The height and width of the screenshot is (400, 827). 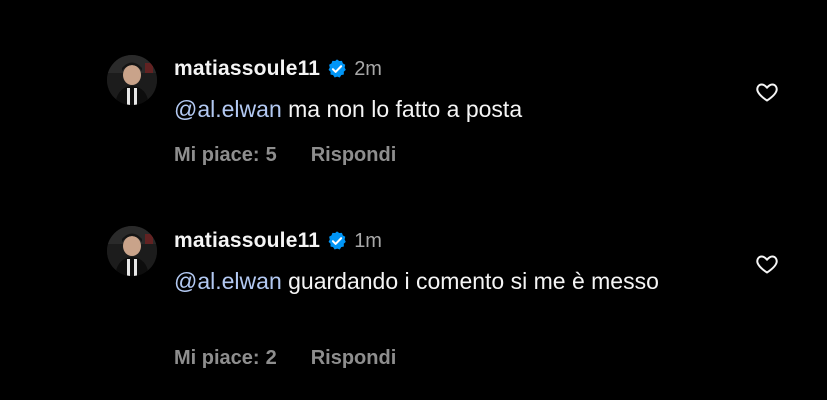 I want to click on likes-value: 5, so click(x=271, y=154).